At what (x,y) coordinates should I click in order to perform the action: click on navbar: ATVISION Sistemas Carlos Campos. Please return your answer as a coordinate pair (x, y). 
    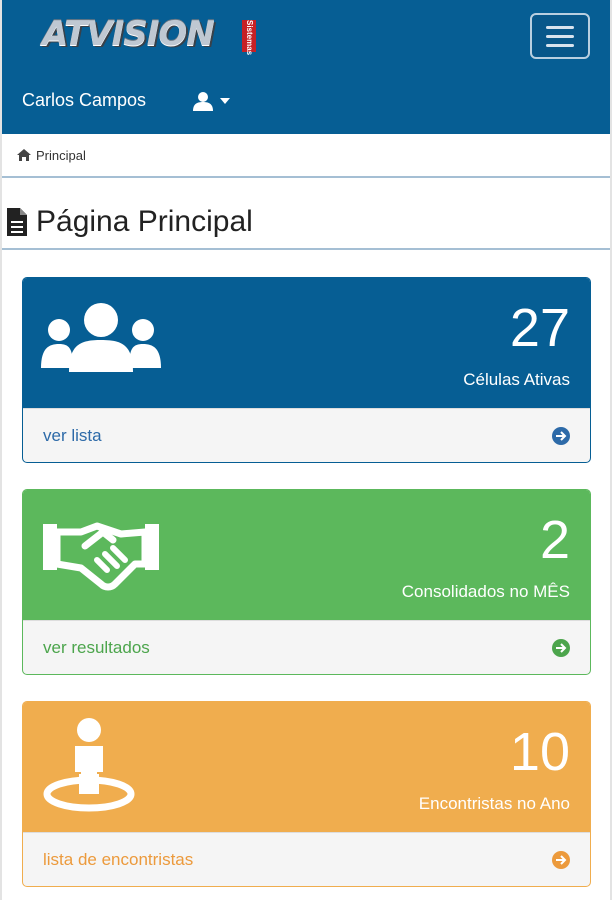
    Looking at the image, I should click on (306, 67).